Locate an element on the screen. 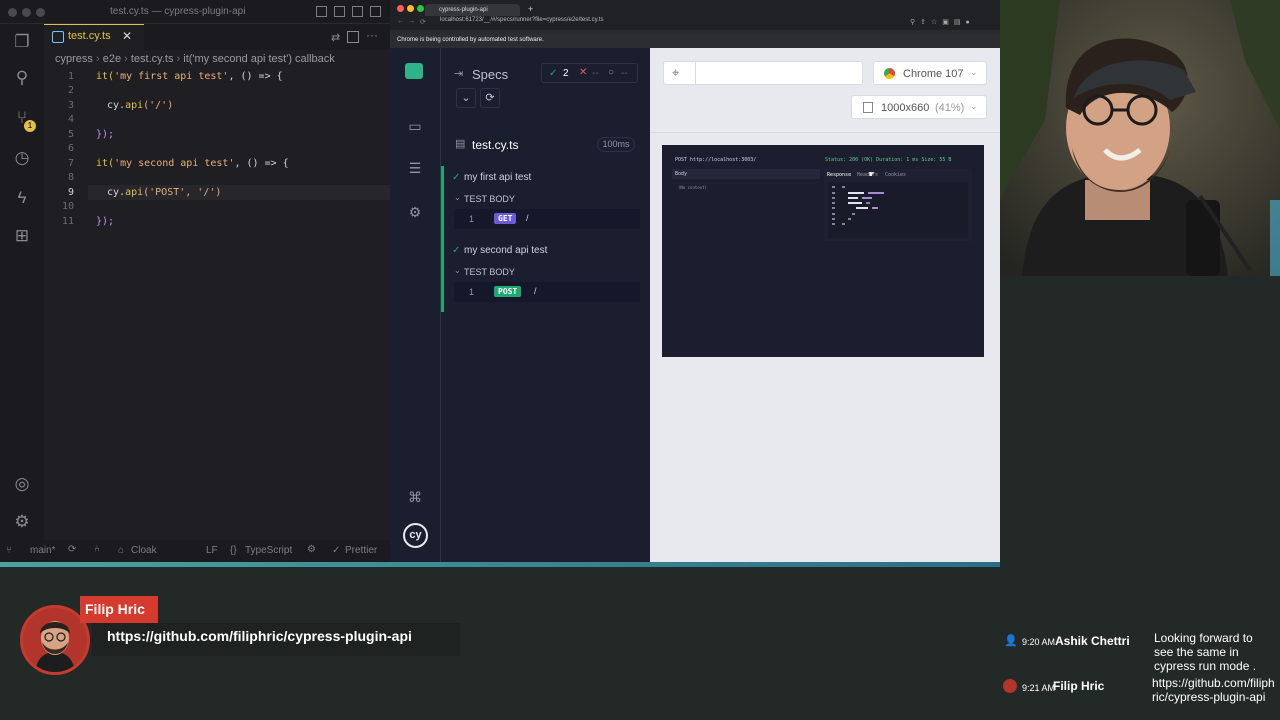 Image resolution: width=1280 pixels, height=720 pixels. code-line: it('my second api test', () => { is located at coordinates (192, 163).